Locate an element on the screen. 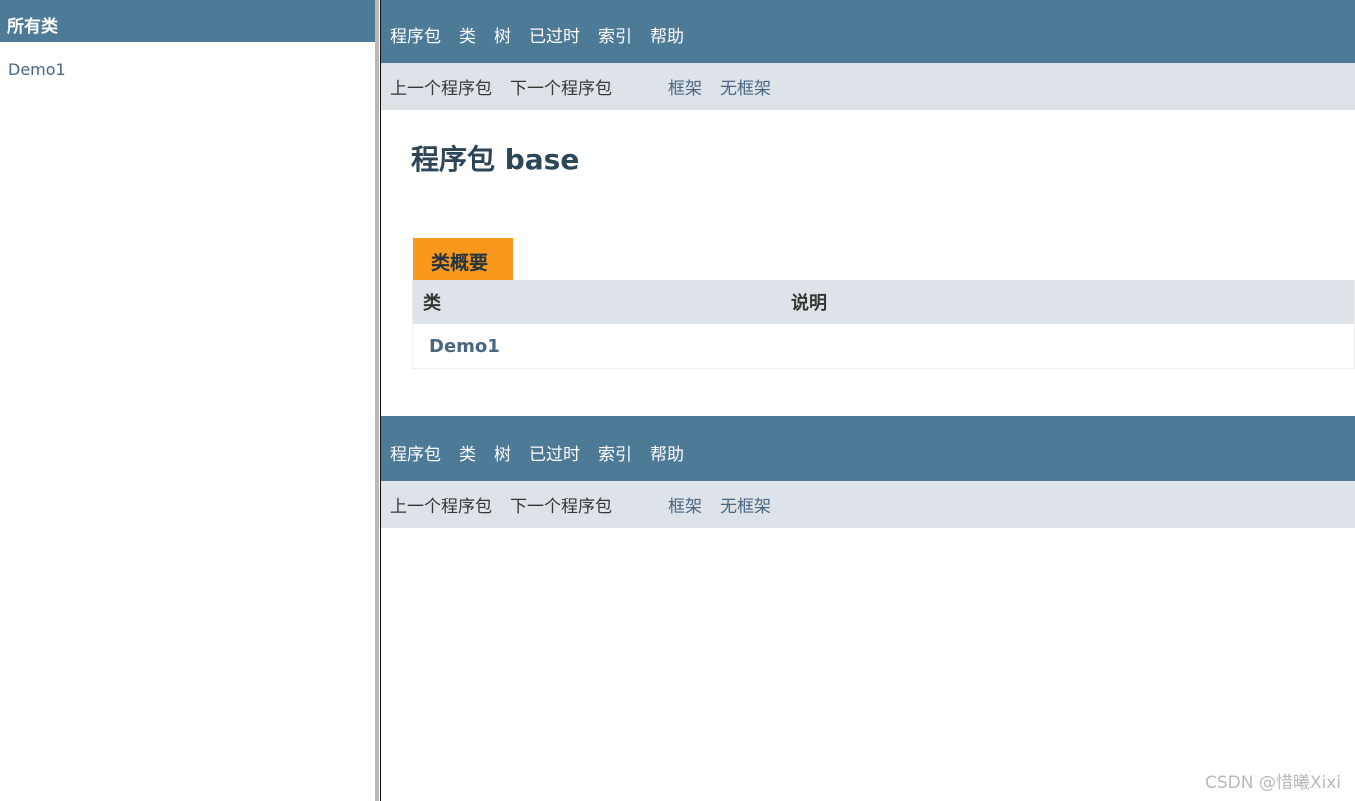 This screenshot has height=801, width=1355. bottom-nav: 程序包 类 树 已过时 索引 帮助 上一个程序包 下一个程序包 框架 无框架 is located at coordinates (868, 472).